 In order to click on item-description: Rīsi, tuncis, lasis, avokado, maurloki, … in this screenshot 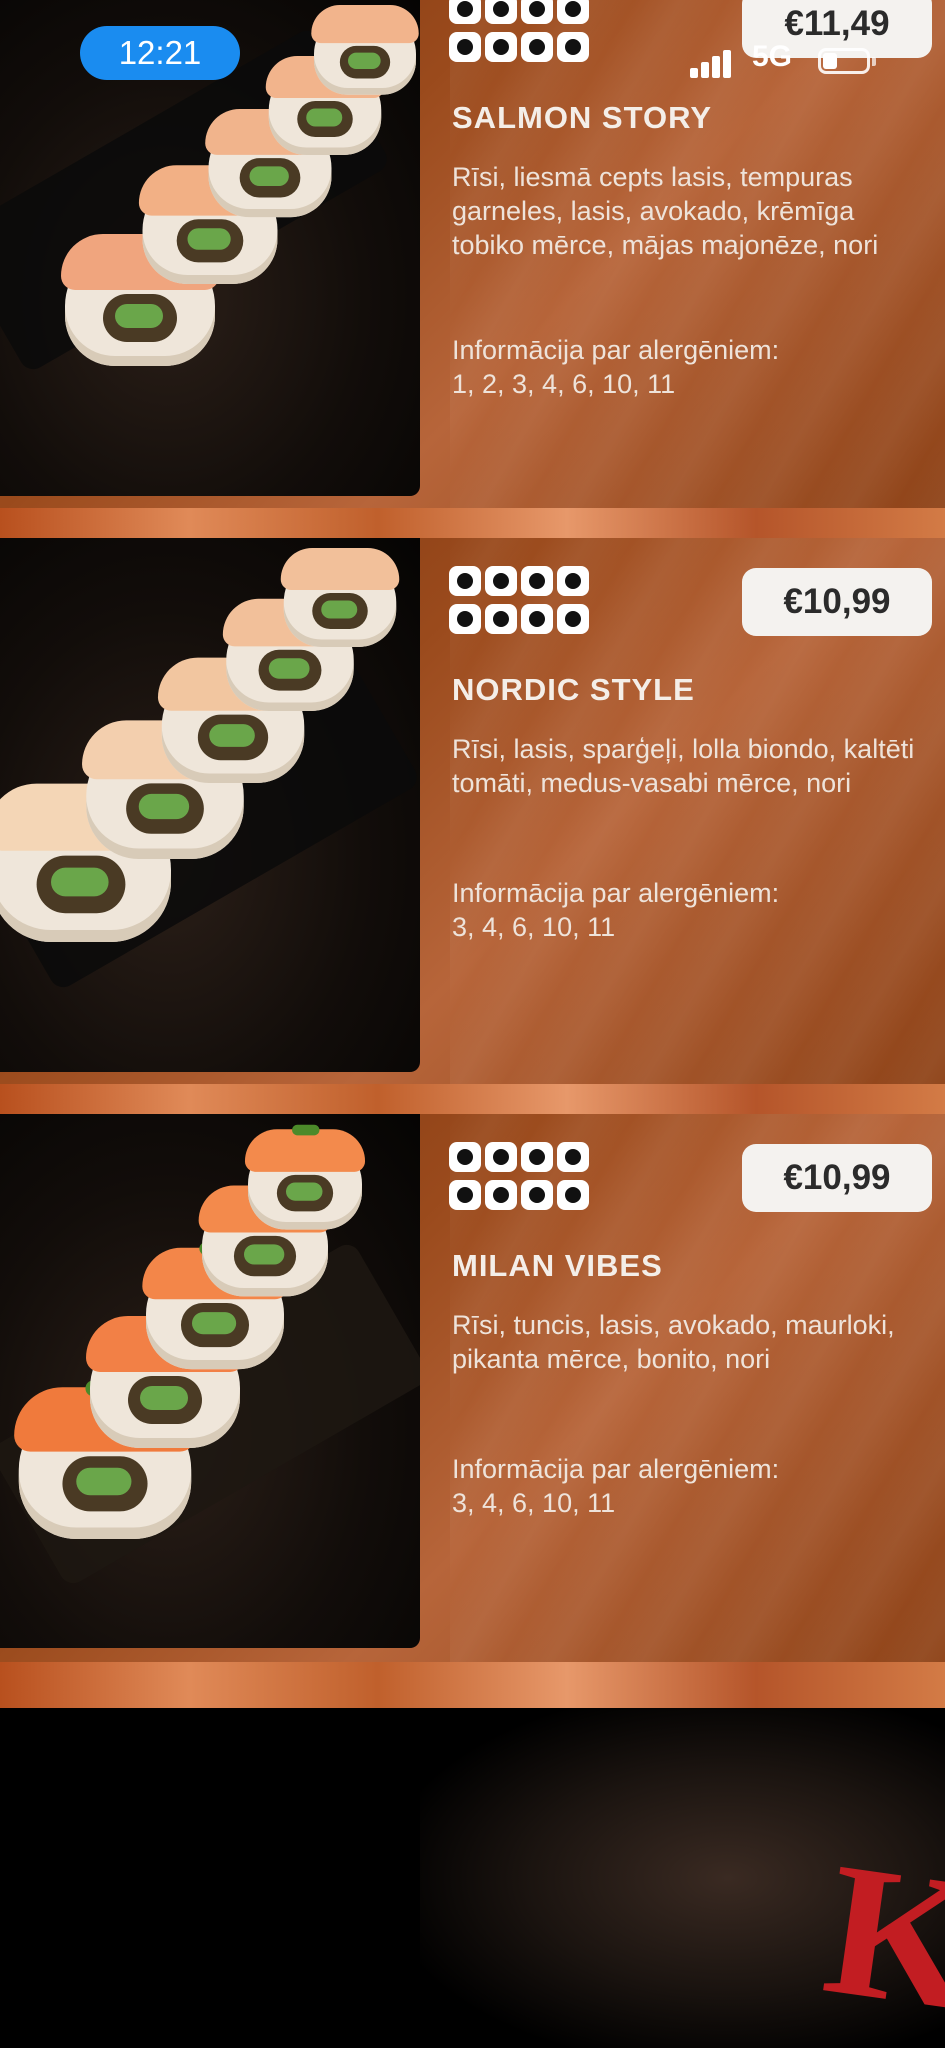, I will do `click(673, 1342)`.